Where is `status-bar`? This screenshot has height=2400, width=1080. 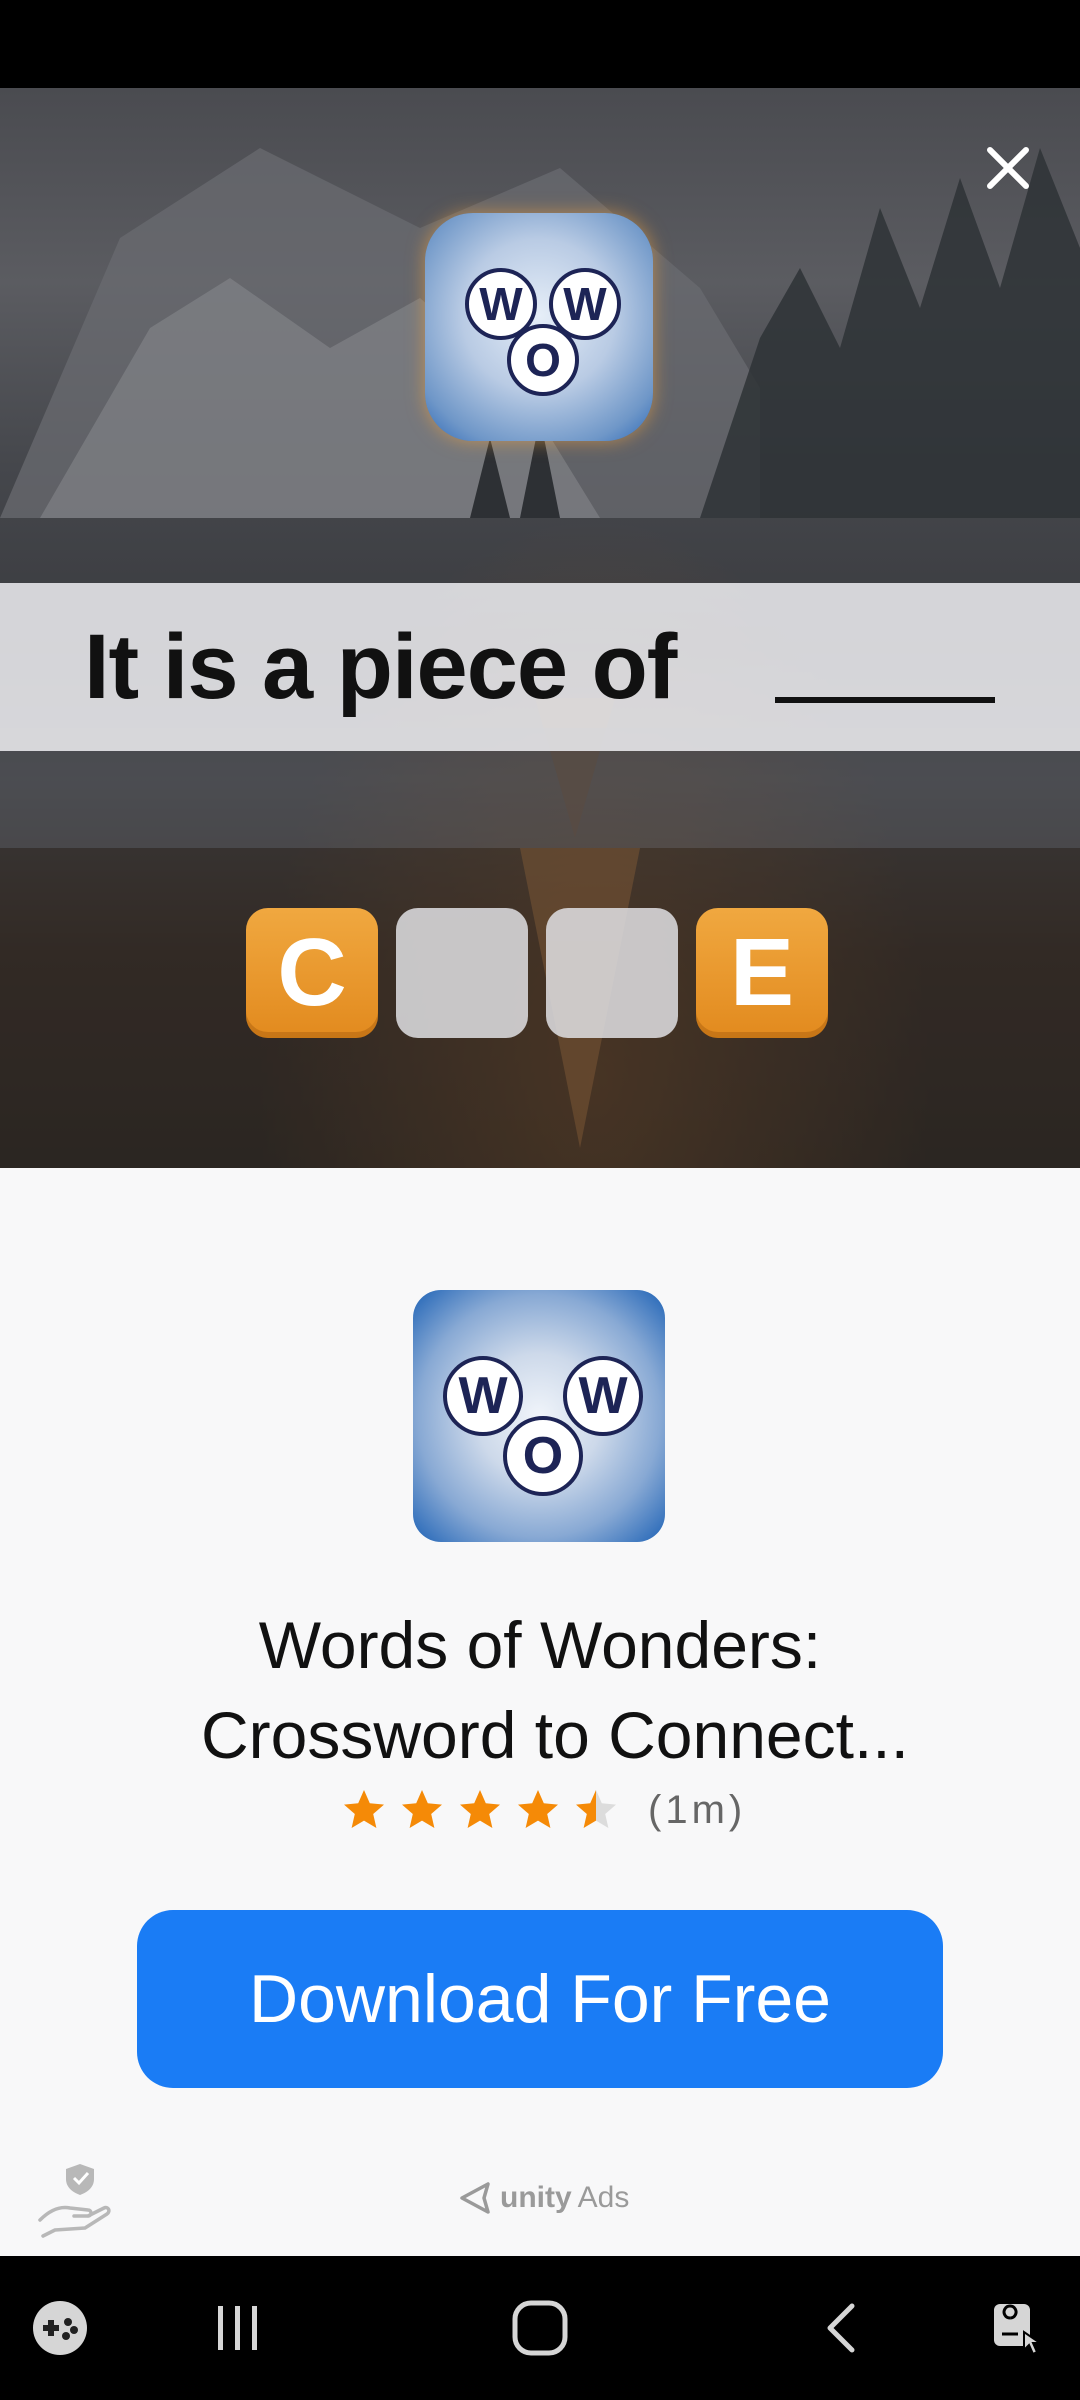 status-bar is located at coordinates (540, 44).